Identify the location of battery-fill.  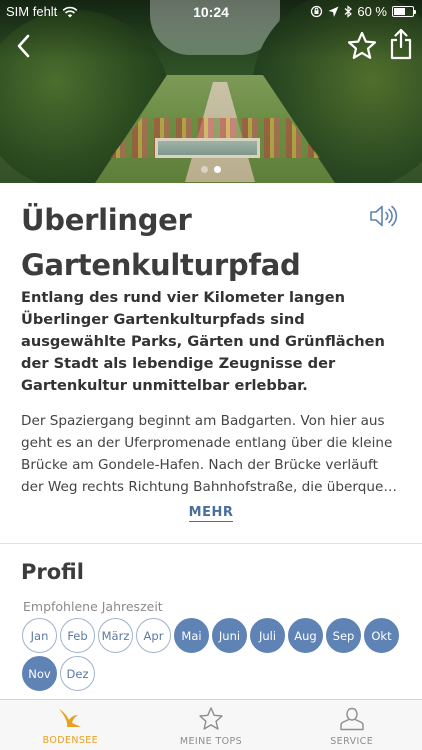
(399, 11).